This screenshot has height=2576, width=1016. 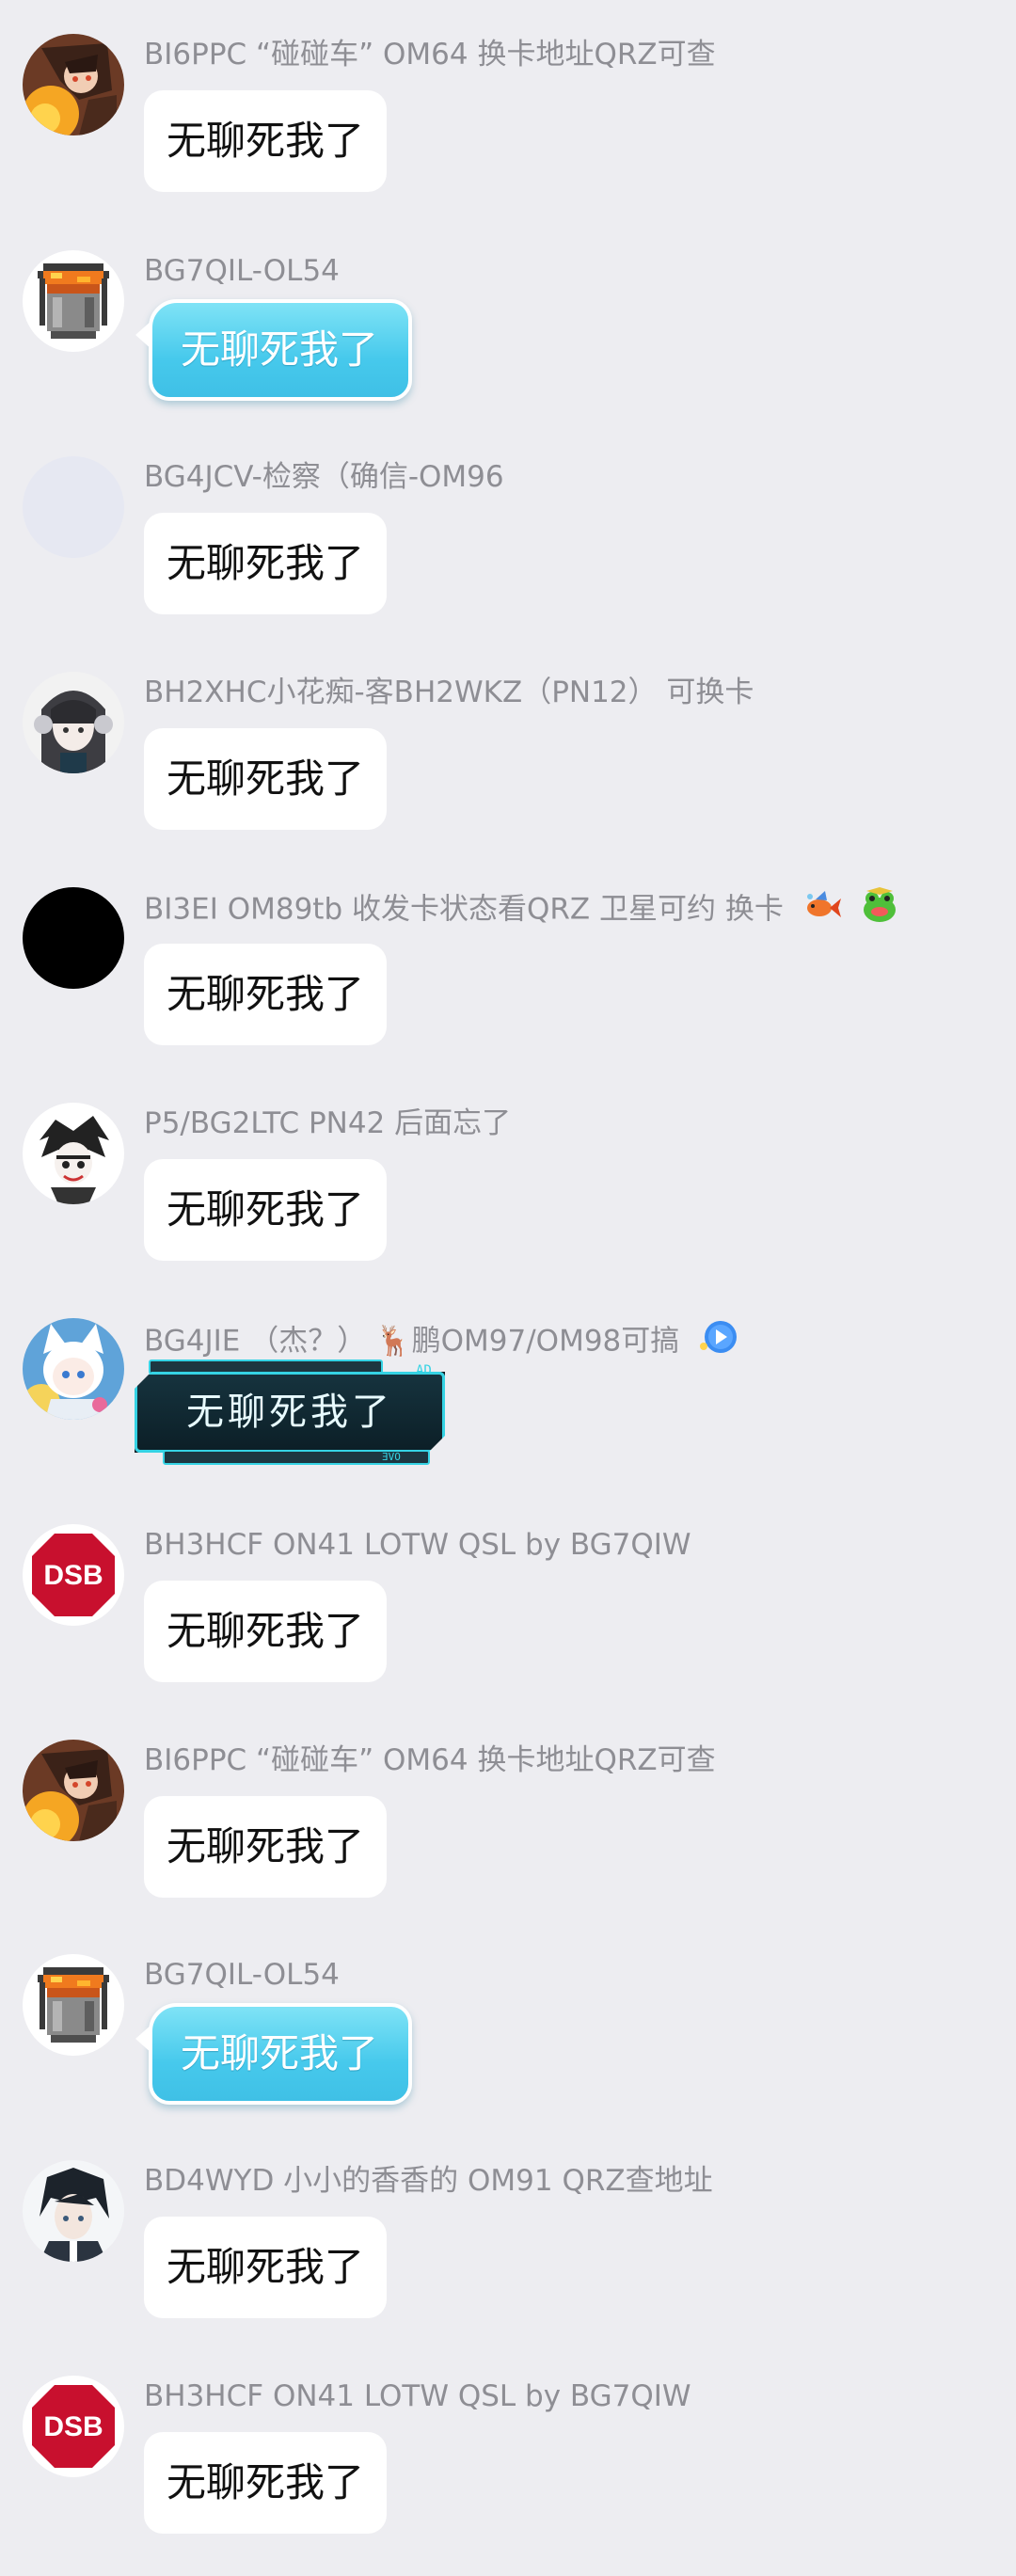 What do you see at coordinates (328, 1123) in the screenshot?
I see `sender-name: P5/BG2LTC PN42 后面忘了` at bounding box center [328, 1123].